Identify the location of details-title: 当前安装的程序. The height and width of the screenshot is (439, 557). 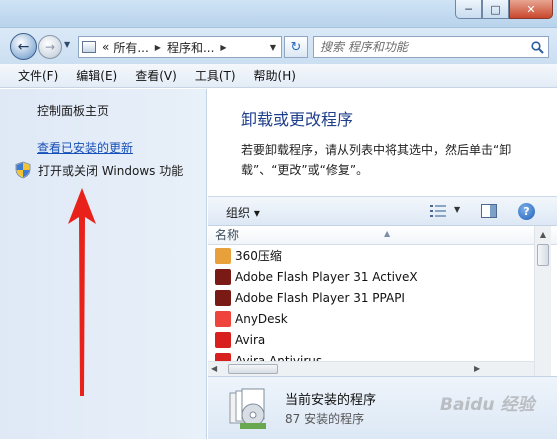
(331, 400).